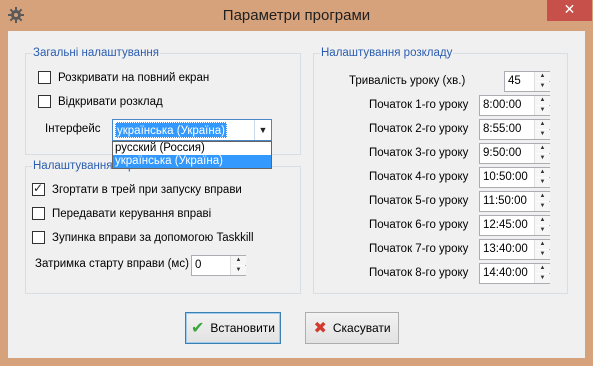  I want to click on duration-spin-buttons: ▲ ▼, so click(542, 81).